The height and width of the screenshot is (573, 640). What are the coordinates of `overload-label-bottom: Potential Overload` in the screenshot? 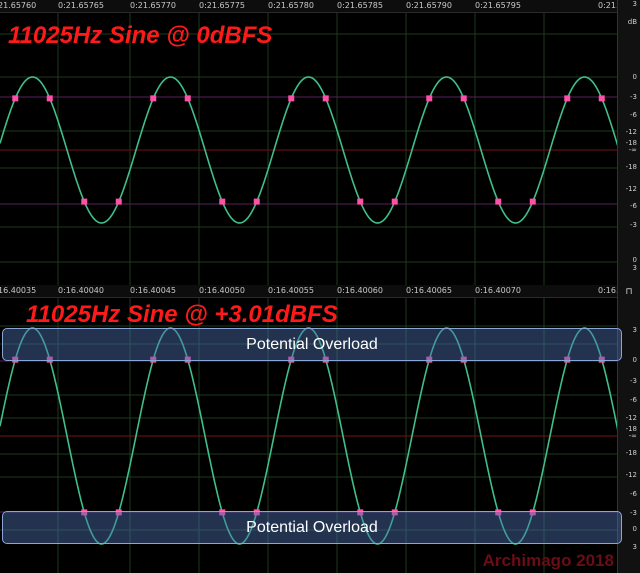 It's located at (312, 527).